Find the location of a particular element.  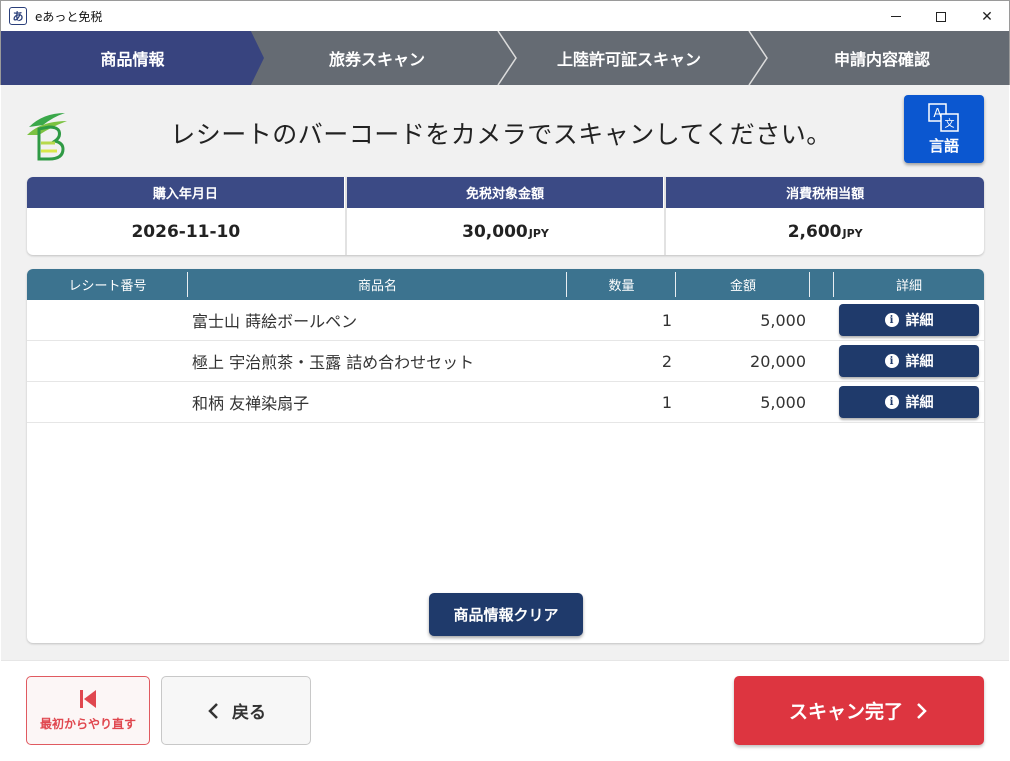

minimize-button is located at coordinates (896, 16).